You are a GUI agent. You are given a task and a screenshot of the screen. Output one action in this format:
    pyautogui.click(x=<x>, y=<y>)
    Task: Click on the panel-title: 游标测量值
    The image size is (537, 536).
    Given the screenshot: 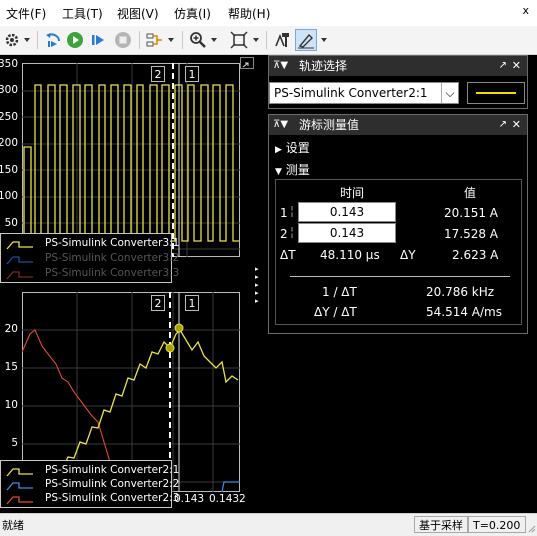 What is the action you would take?
    pyautogui.click(x=329, y=125)
    